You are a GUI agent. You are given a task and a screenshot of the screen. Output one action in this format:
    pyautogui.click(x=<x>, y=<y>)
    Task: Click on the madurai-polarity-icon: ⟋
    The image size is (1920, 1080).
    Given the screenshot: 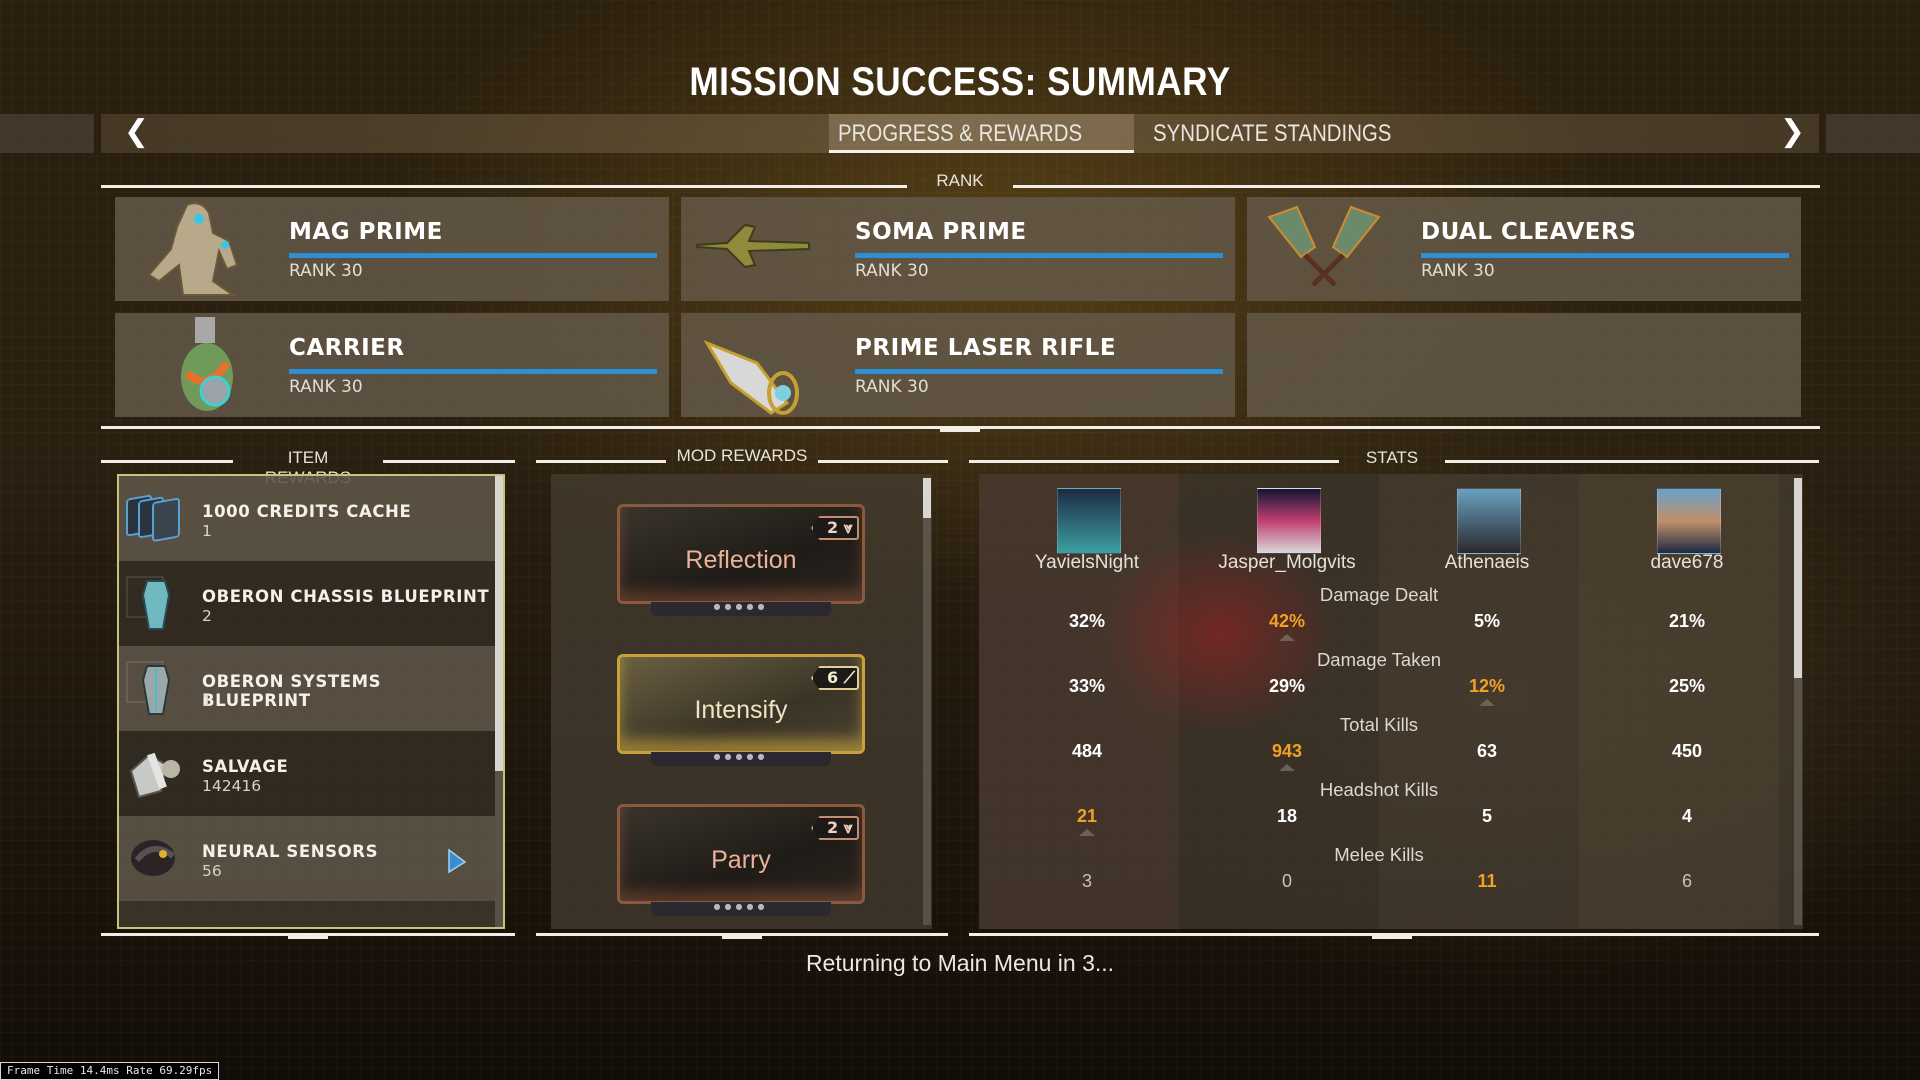 What is the action you would take?
    pyautogui.click(x=846, y=677)
    